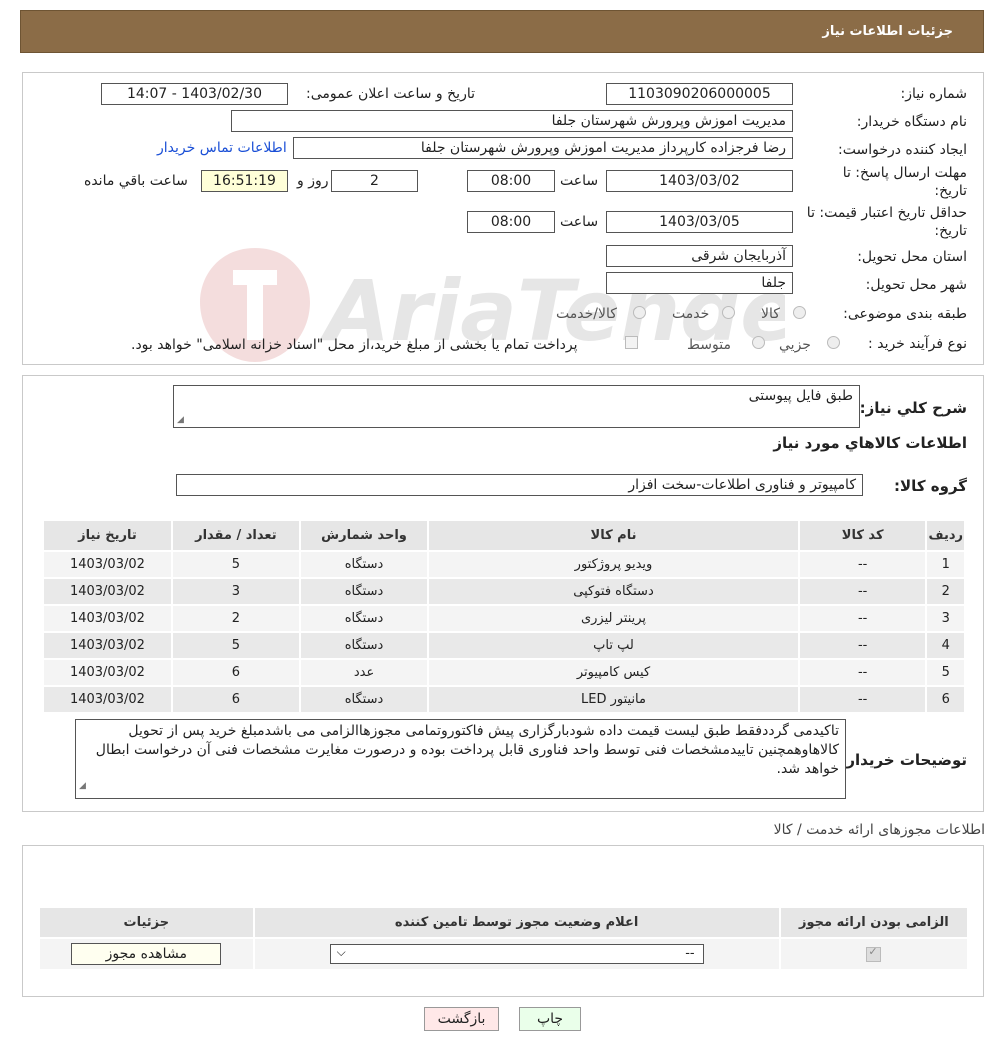 Image resolution: width=985 pixels, height=1050 pixels. What do you see at coordinates (728, 312) in the screenshot?
I see `category-service-radio` at bounding box center [728, 312].